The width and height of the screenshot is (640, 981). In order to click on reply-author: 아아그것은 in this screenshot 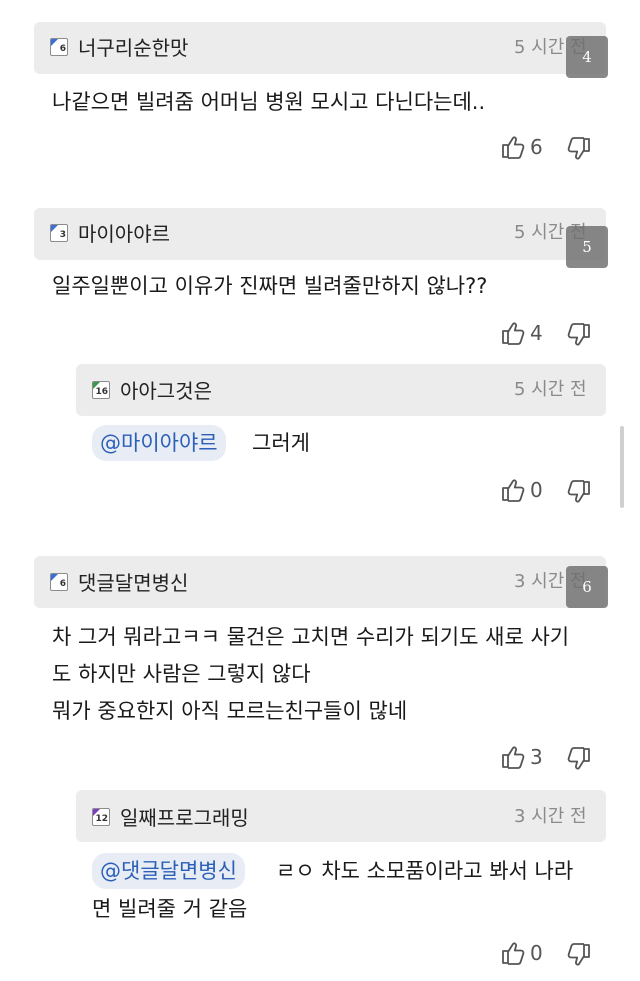, I will do `click(166, 391)`.